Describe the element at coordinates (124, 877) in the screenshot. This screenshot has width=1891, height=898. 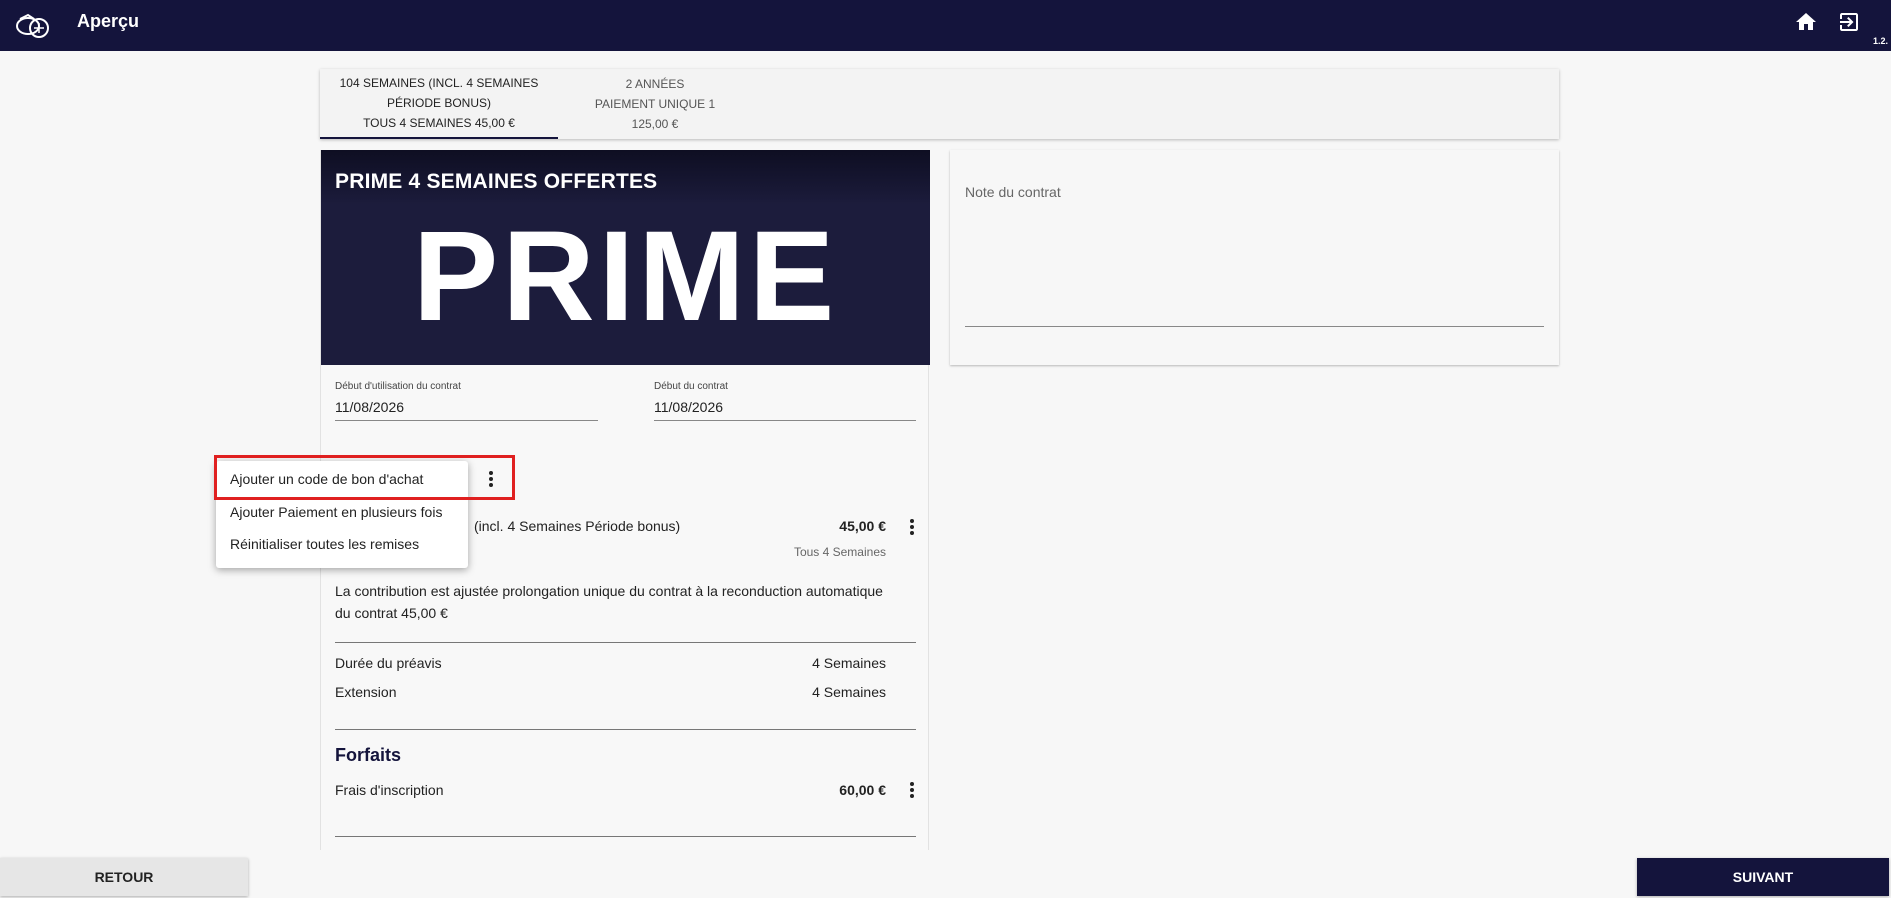
I see `back-button: RETOUR` at that location.